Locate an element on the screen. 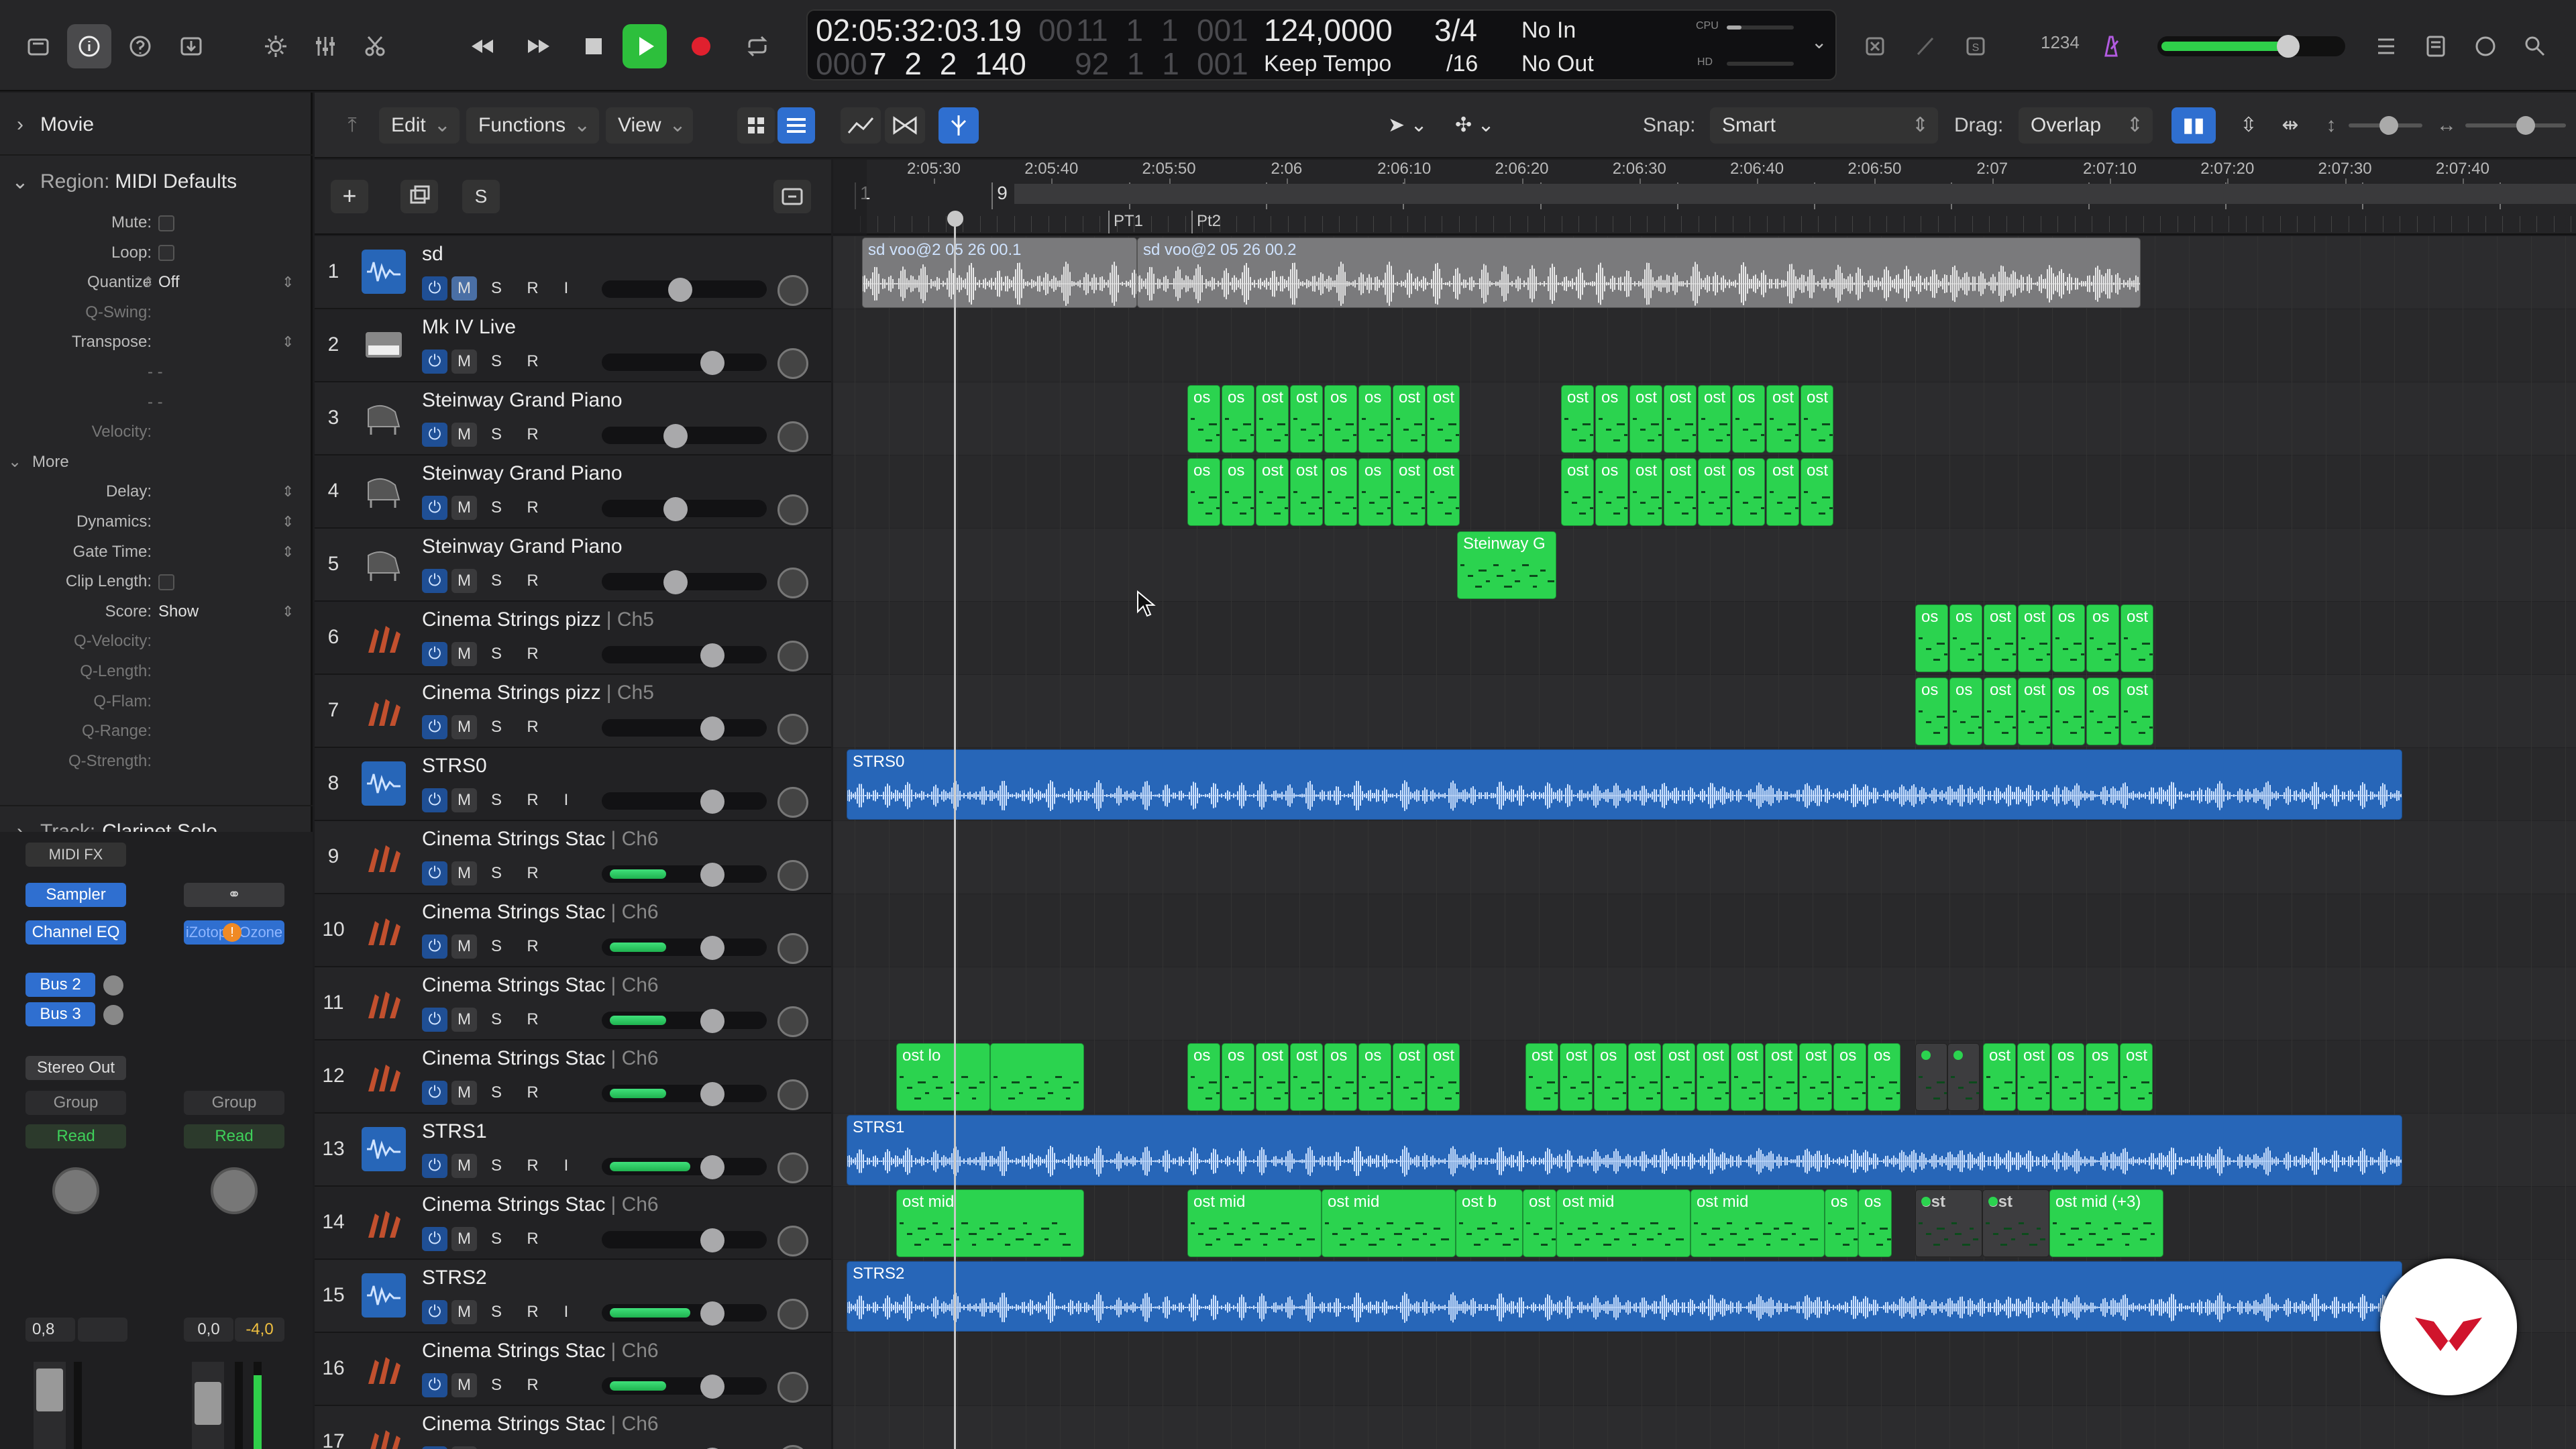  track-header: 17 Cinema Strings Stac| Ch6 ⏻ M S R is located at coordinates (573, 1427).